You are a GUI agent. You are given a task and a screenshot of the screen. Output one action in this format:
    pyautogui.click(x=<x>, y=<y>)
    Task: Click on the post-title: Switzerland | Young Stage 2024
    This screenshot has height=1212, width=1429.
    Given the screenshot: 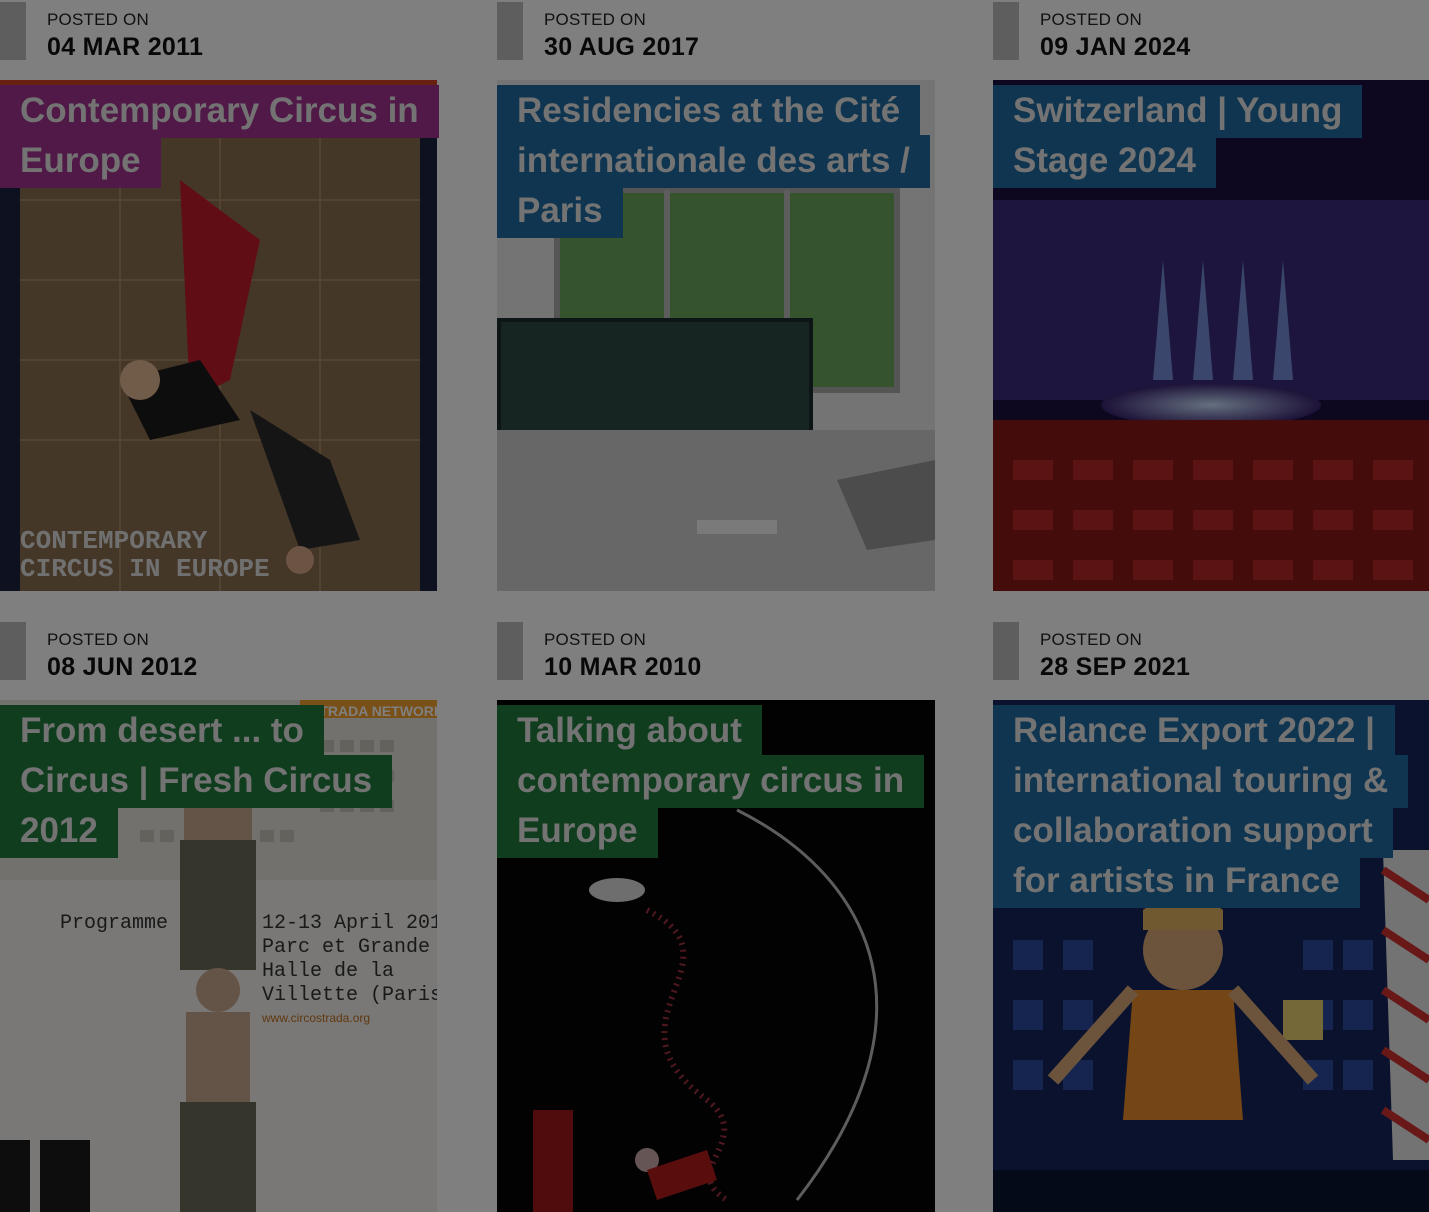 What is the action you would take?
    pyautogui.click(x=1203, y=136)
    